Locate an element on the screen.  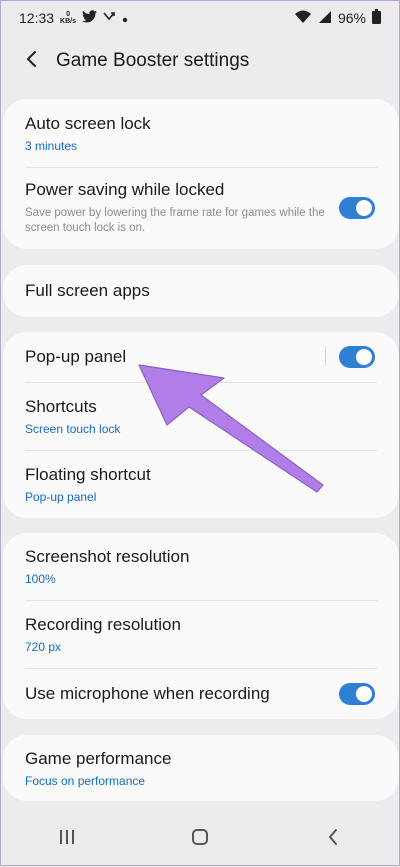
back-arrow-icon is located at coordinates (32, 61).